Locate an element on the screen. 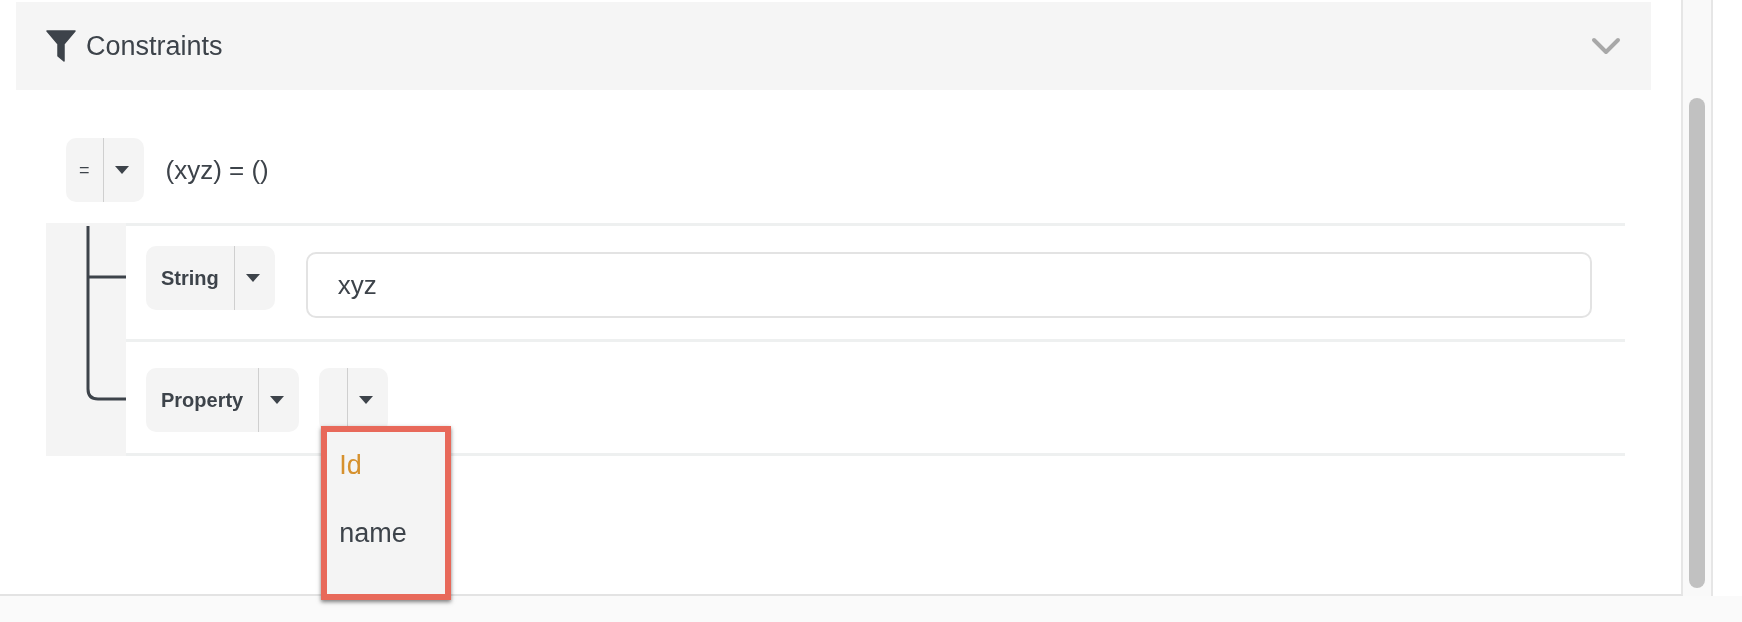  filter-icon is located at coordinates (61, 46).